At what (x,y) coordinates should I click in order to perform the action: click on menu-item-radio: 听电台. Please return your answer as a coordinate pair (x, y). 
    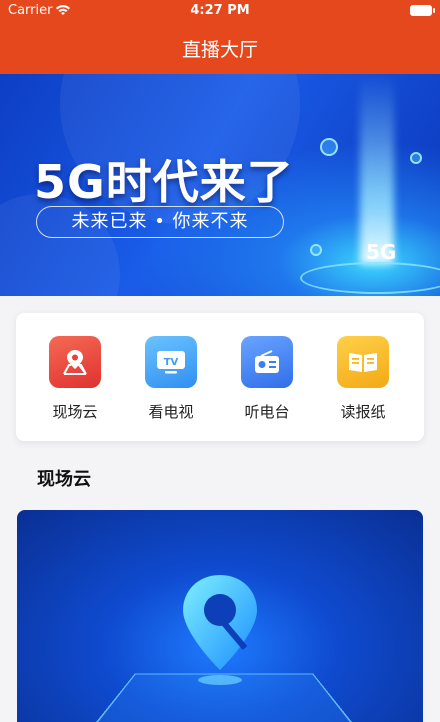
    Looking at the image, I should click on (267, 379).